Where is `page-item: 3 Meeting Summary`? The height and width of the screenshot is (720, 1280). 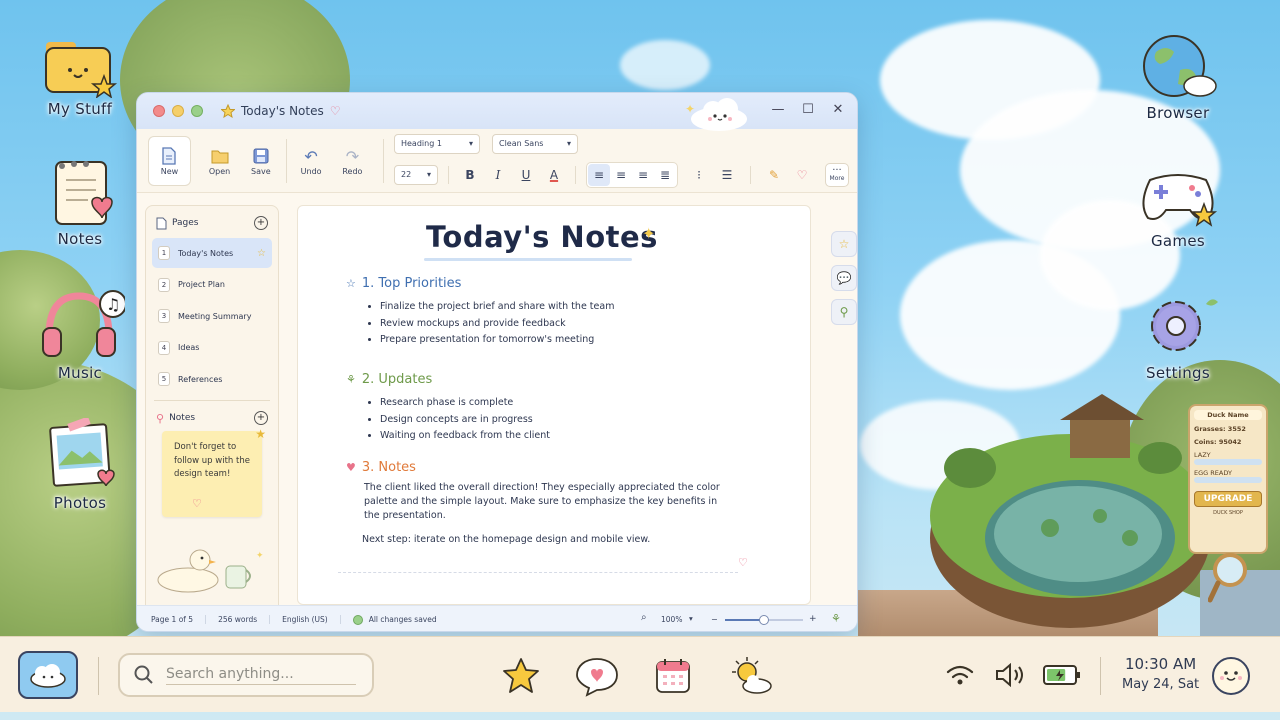 page-item: 3 Meeting Summary is located at coordinates (212, 316).